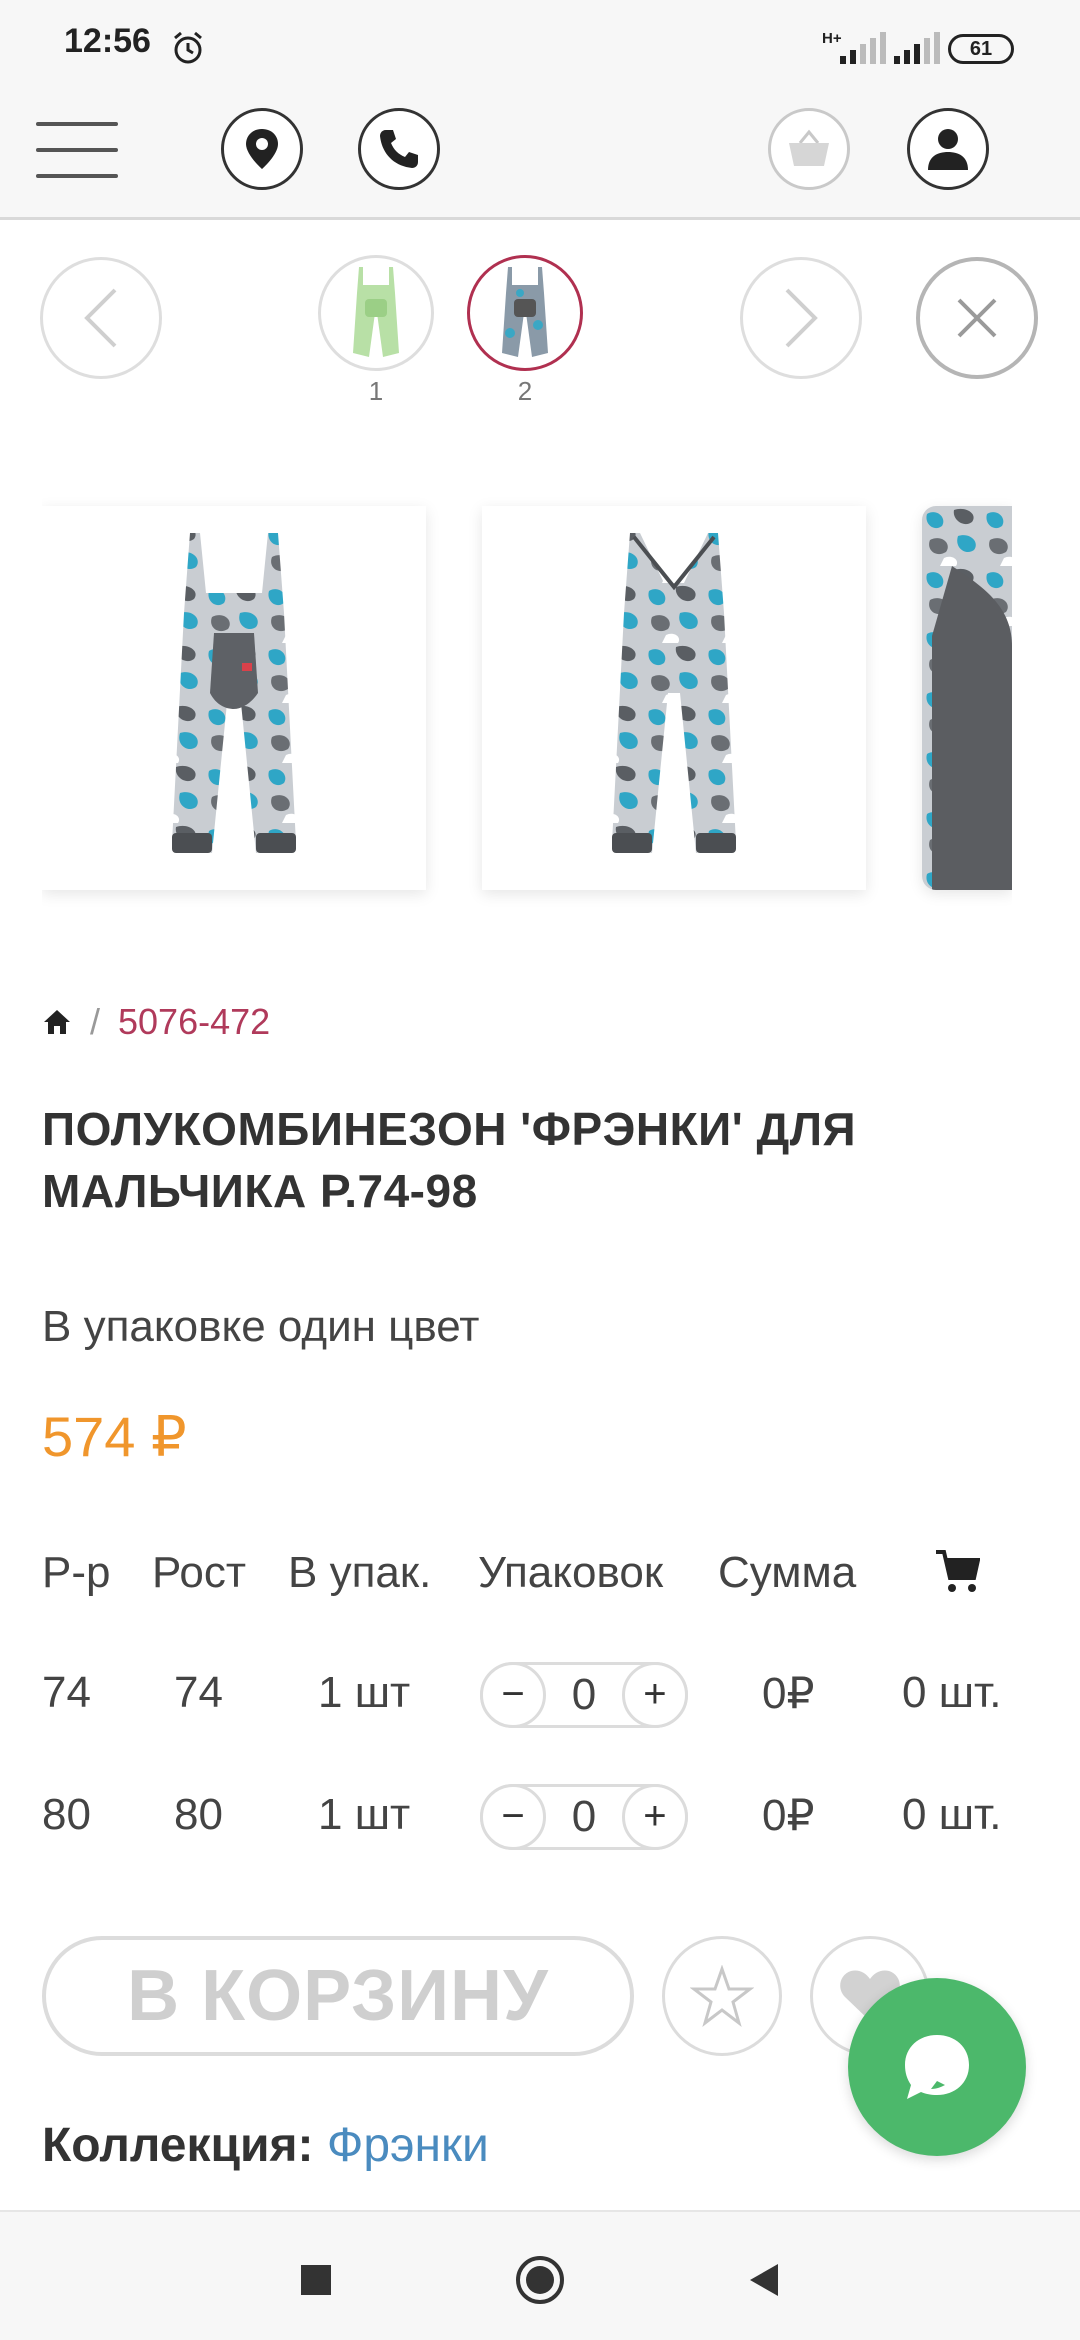 Image resolution: width=1080 pixels, height=2340 pixels. What do you see at coordinates (360, 1572) in the screenshot?
I see `col-header-per-pack: В упак.` at bounding box center [360, 1572].